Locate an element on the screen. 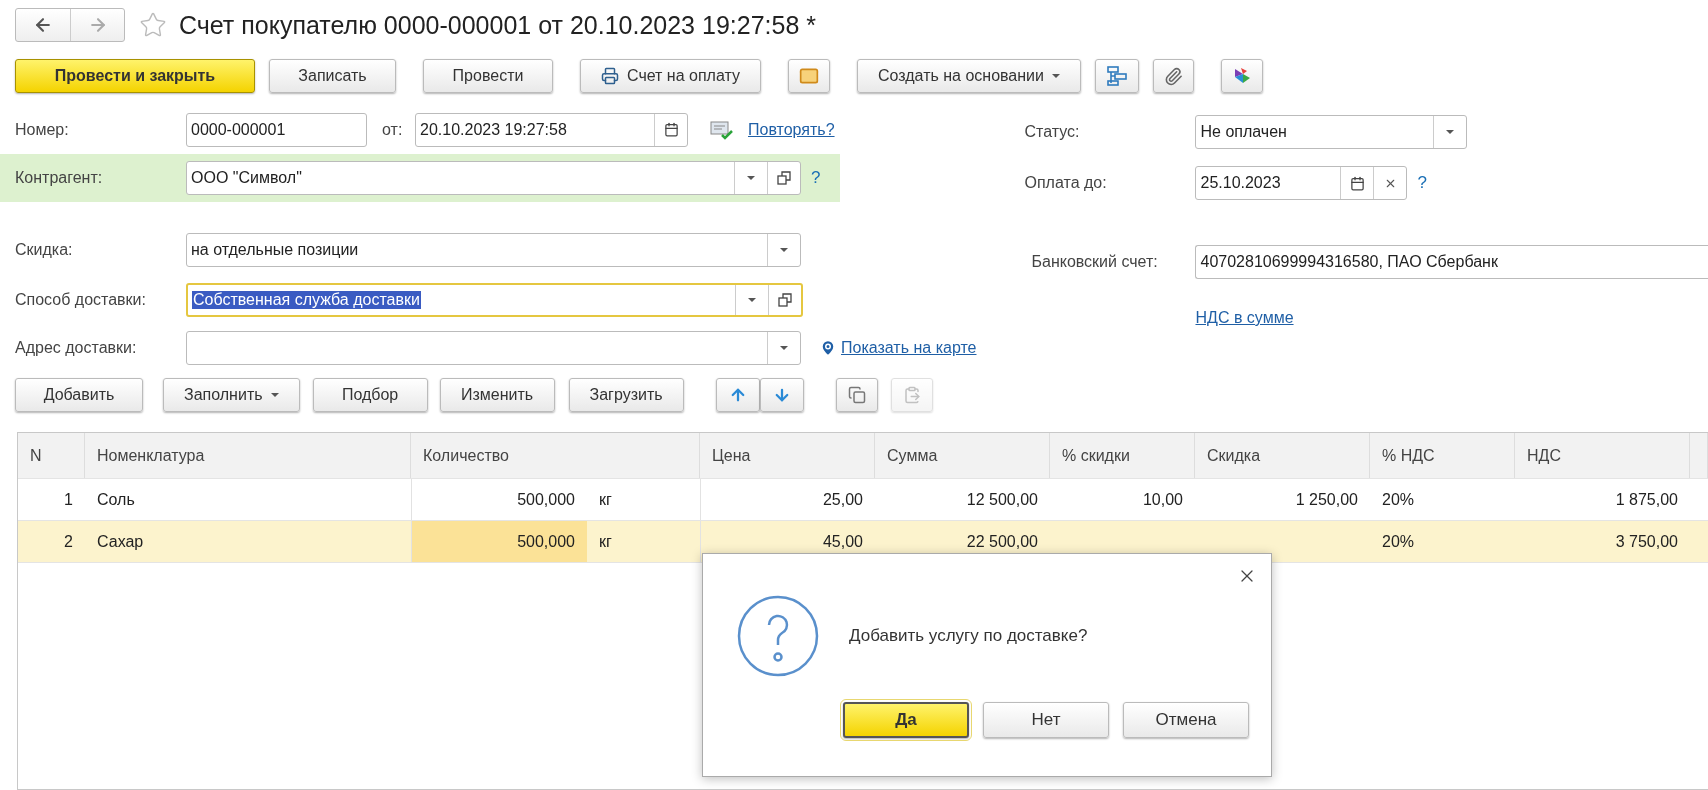 The image size is (1708, 790). counterparty-field: ООО "Символ" is located at coordinates (493, 178).